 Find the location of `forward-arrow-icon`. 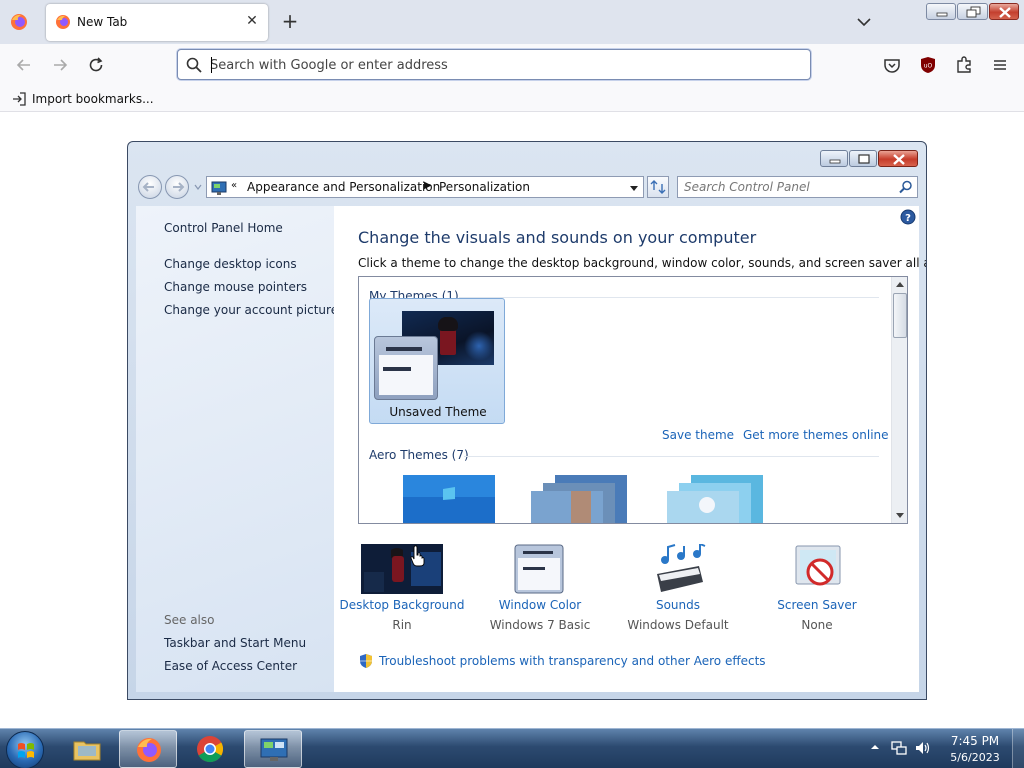

forward-arrow-icon is located at coordinates (60, 65).